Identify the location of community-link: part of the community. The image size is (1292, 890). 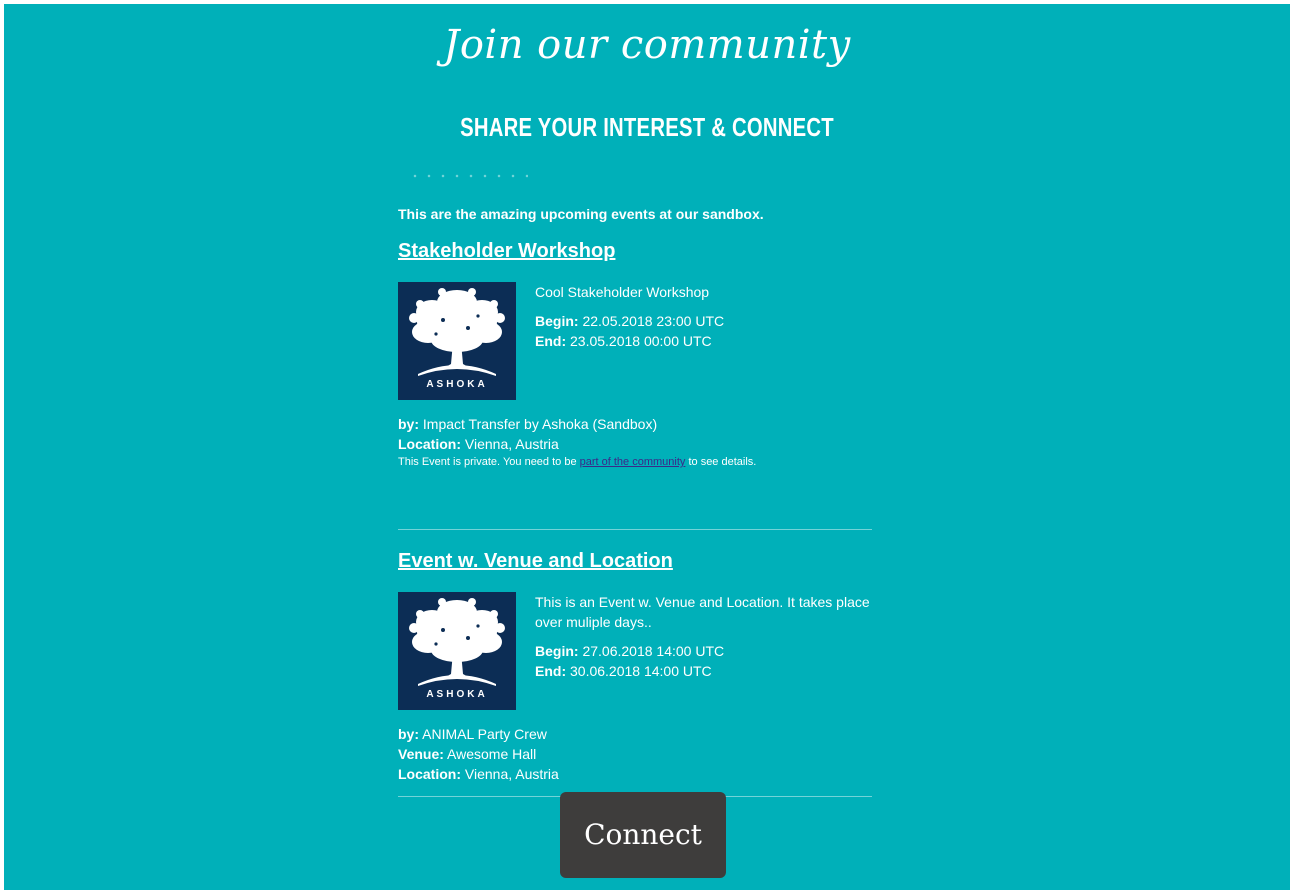
(633, 462).